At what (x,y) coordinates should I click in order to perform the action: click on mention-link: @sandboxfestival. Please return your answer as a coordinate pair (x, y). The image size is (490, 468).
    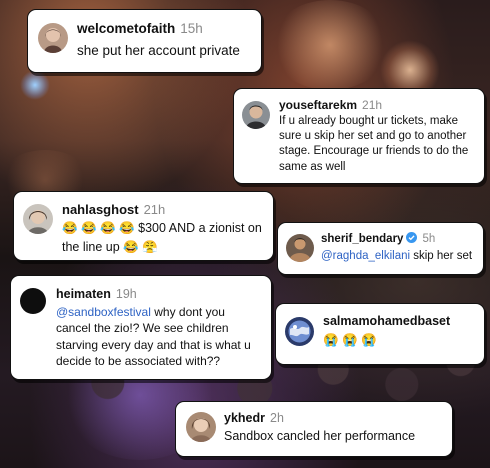
    Looking at the image, I should click on (103, 312).